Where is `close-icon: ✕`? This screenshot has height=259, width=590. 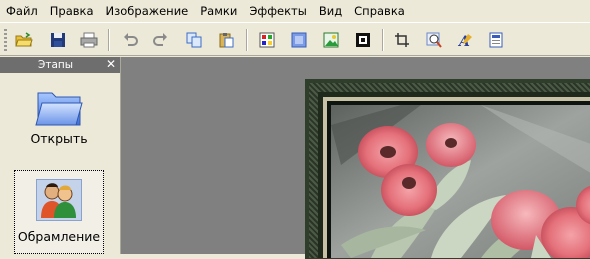 close-icon: ✕ is located at coordinates (111, 64).